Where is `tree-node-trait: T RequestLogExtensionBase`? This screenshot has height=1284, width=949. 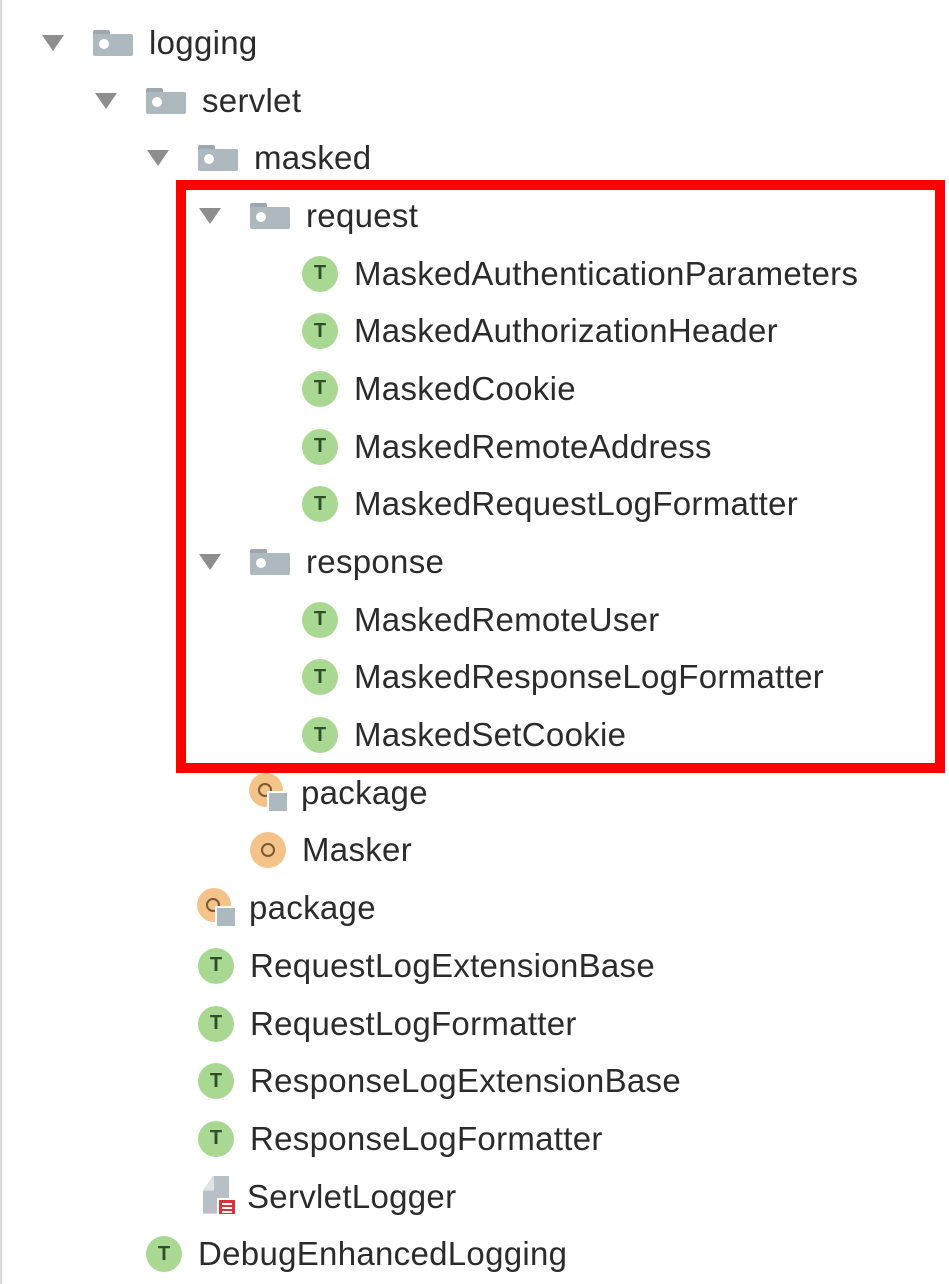 tree-node-trait: T RequestLogExtensionBase is located at coordinates (475, 966).